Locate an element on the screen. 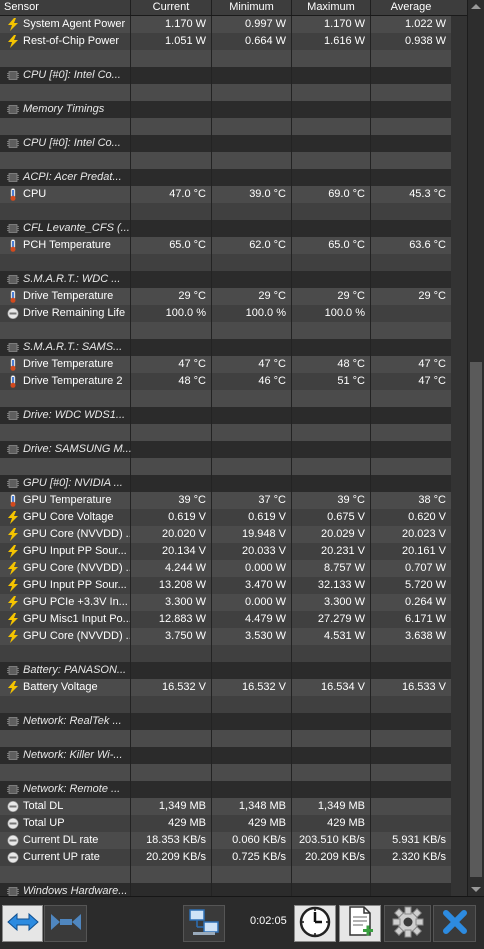 The width and height of the screenshot is (484, 949). column-header-maximum: Maximum is located at coordinates (331, 7).